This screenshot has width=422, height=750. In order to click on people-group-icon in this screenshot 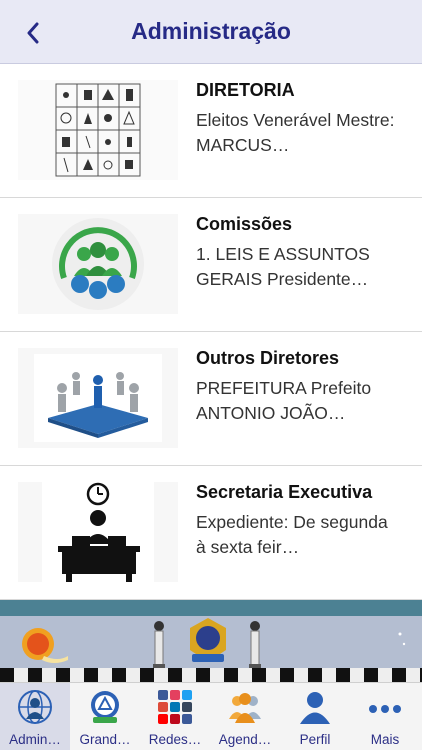, I will do `click(245, 708)`.